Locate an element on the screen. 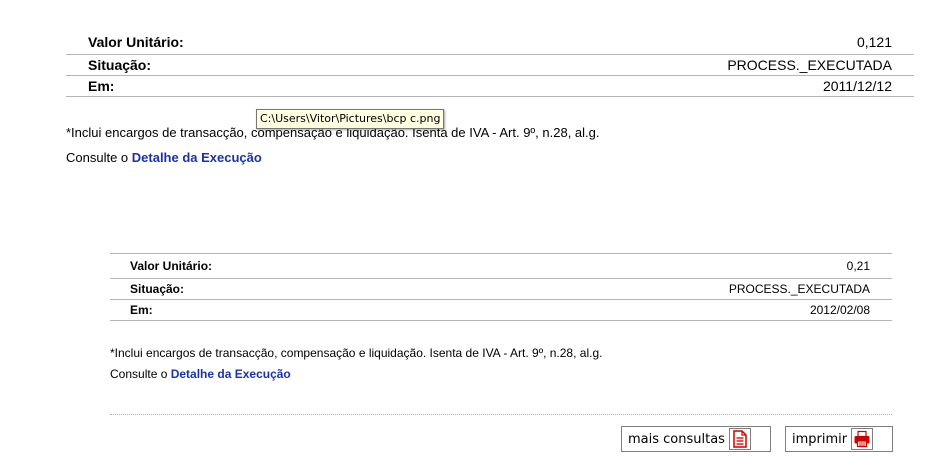 This screenshot has width=928, height=457. consult-line-2: Consulte o Detalhe da Execução is located at coordinates (200, 374).